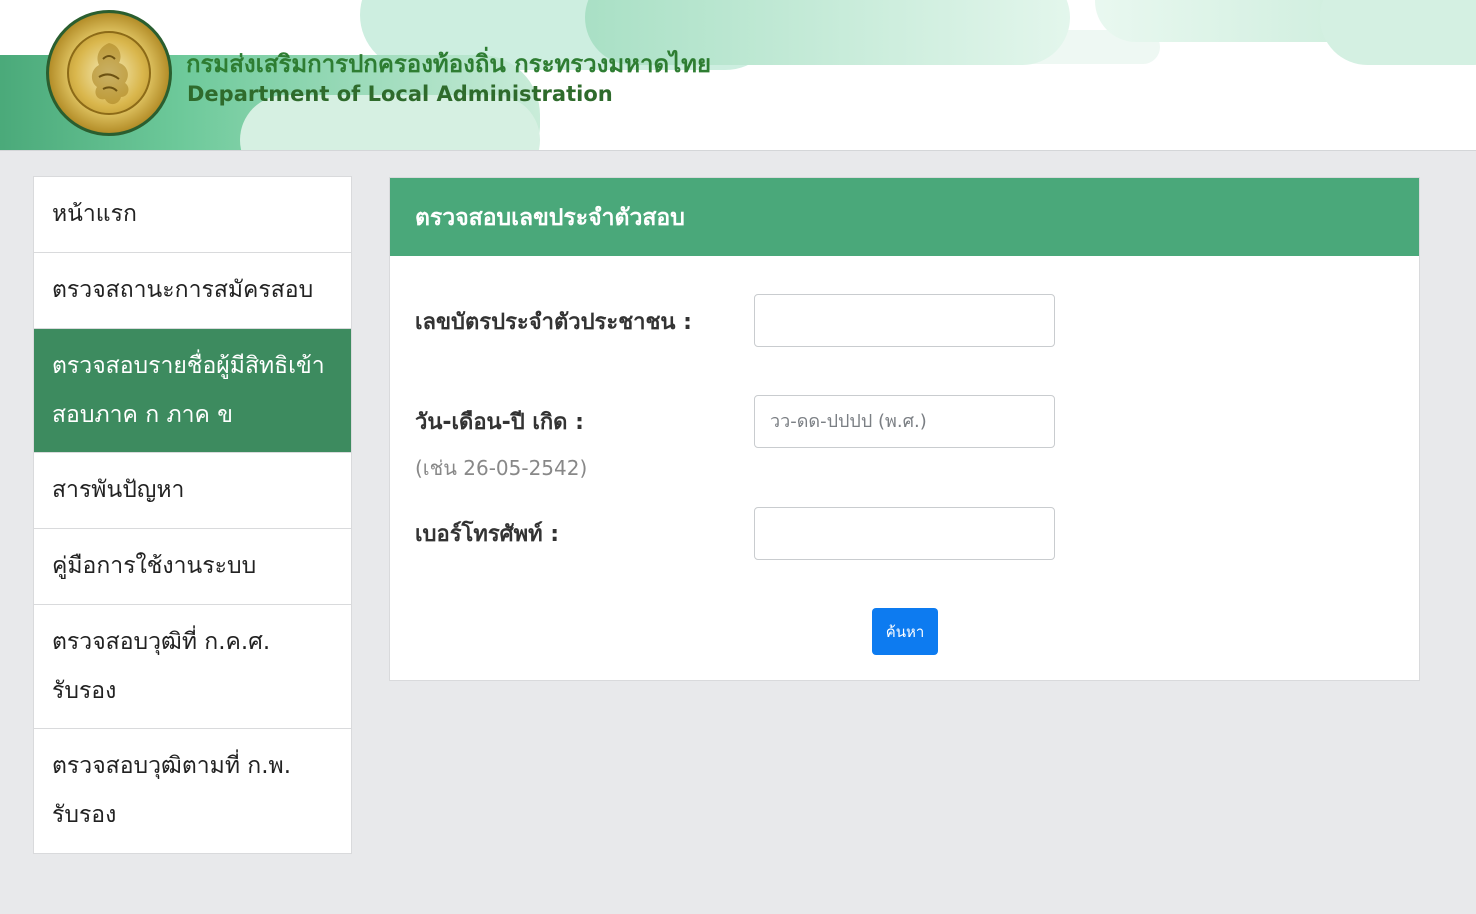 The height and width of the screenshot is (914, 1476). What do you see at coordinates (192, 491) in the screenshot?
I see `sidebar-item-faq: สารพันปัญหา` at bounding box center [192, 491].